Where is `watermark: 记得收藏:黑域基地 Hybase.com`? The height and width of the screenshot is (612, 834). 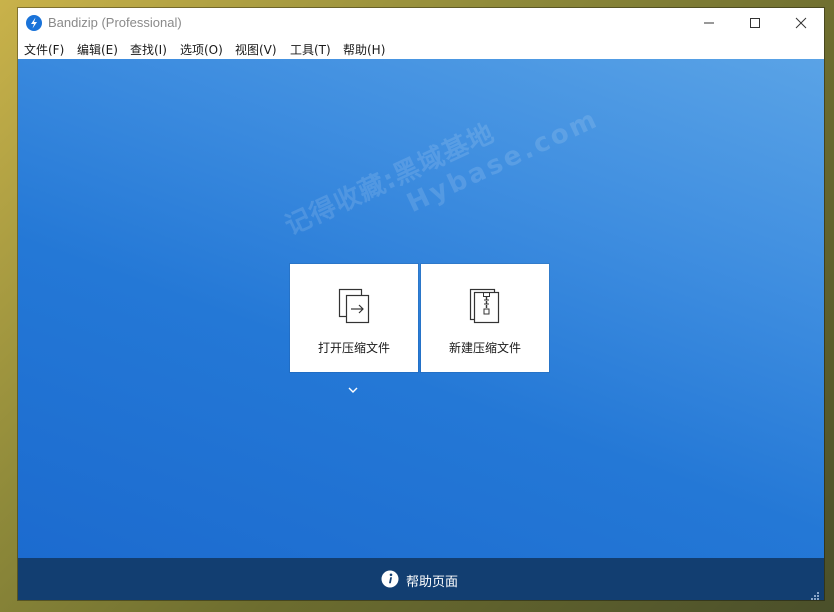 watermark: 记得收藏:黑域基地 Hybase.com is located at coordinates (441, 169).